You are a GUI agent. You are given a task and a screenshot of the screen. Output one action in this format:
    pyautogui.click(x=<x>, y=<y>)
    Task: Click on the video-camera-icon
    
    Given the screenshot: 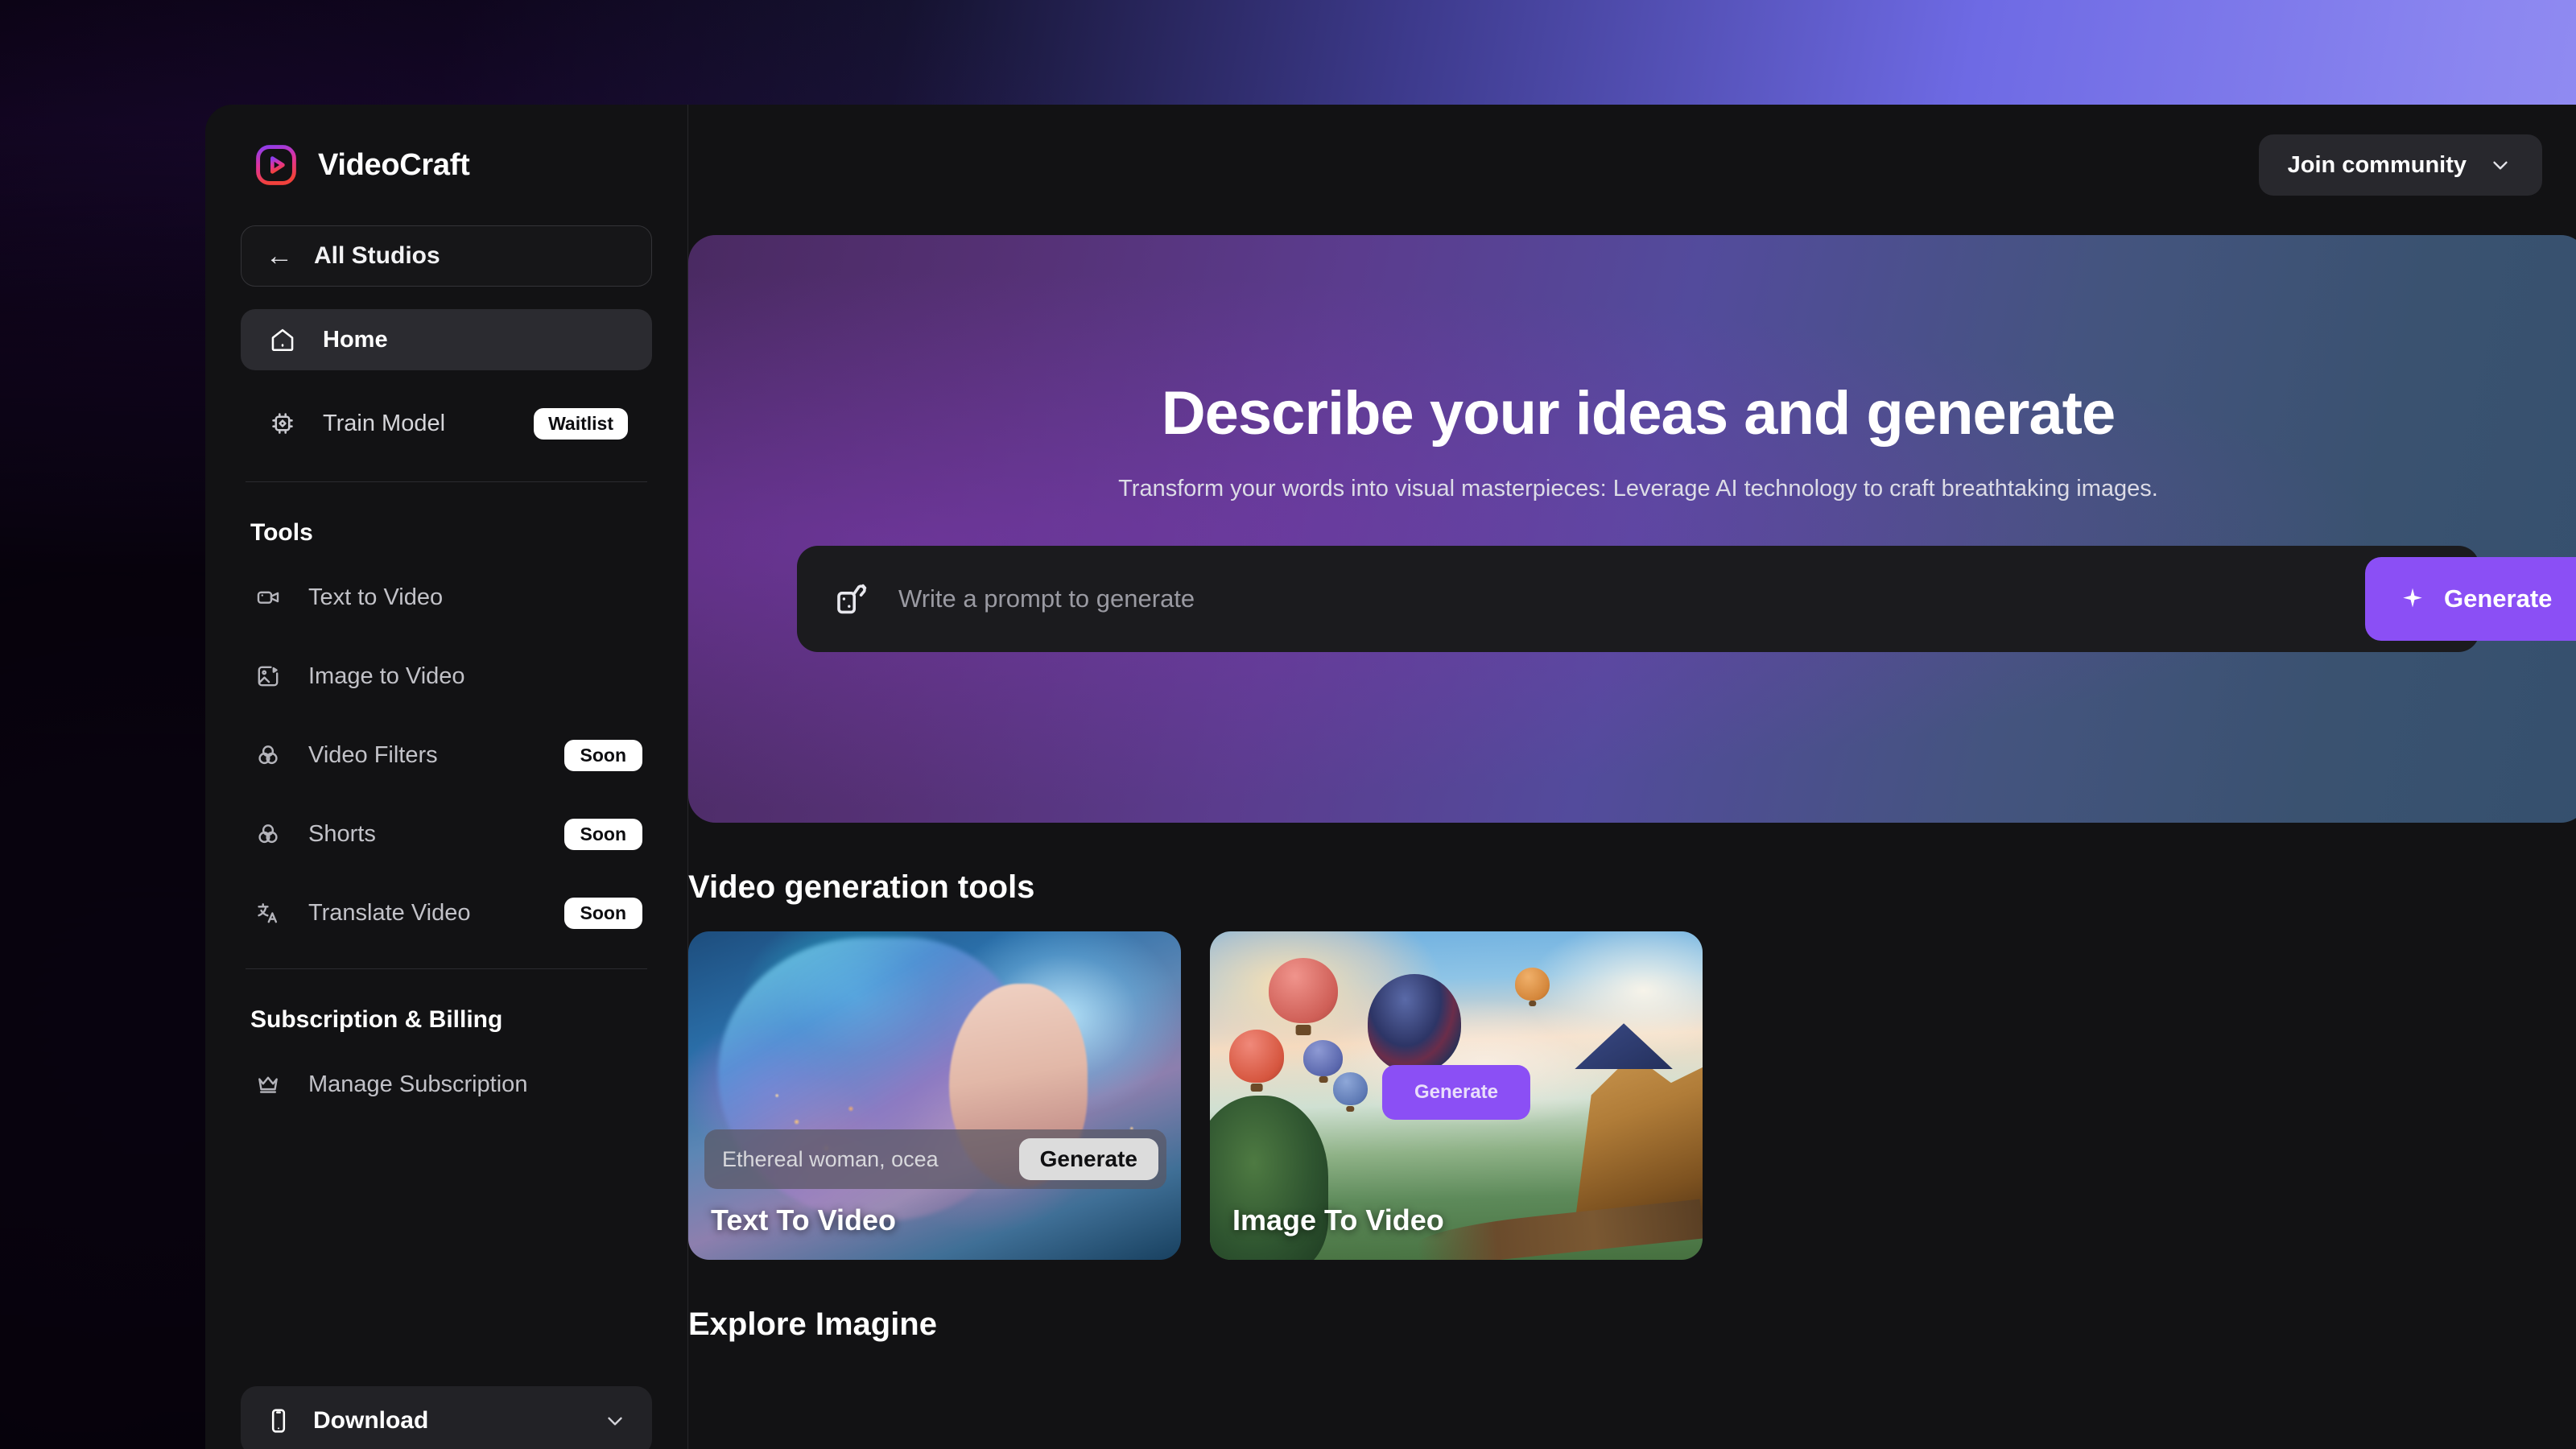 What is the action you would take?
    pyautogui.click(x=268, y=597)
    